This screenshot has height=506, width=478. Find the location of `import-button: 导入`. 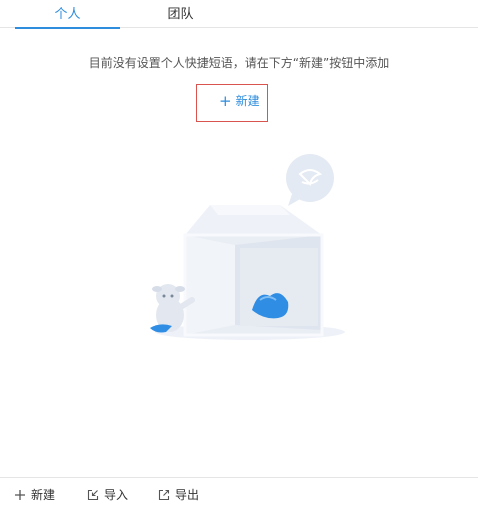

import-button: 导入 is located at coordinates (107, 494).